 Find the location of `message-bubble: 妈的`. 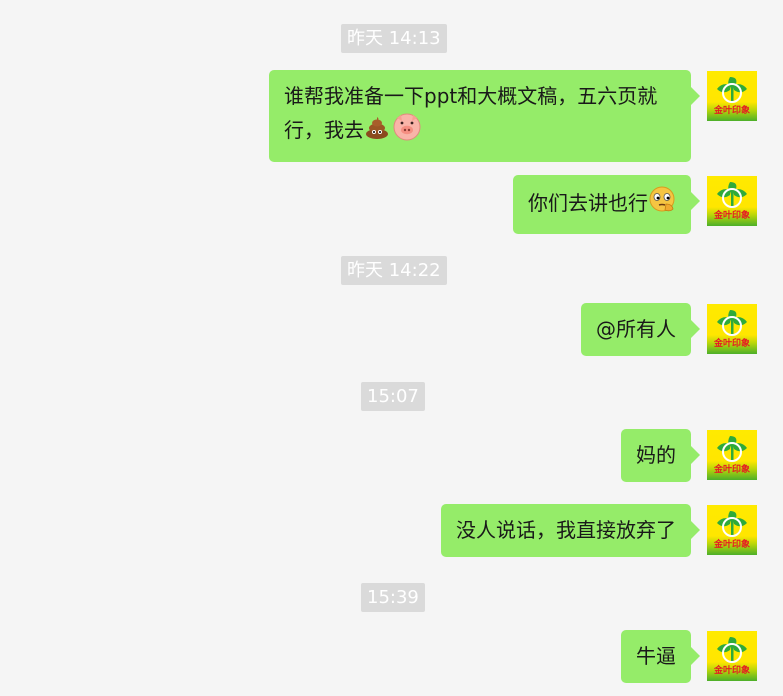

message-bubble: 妈的 is located at coordinates (660, 455).